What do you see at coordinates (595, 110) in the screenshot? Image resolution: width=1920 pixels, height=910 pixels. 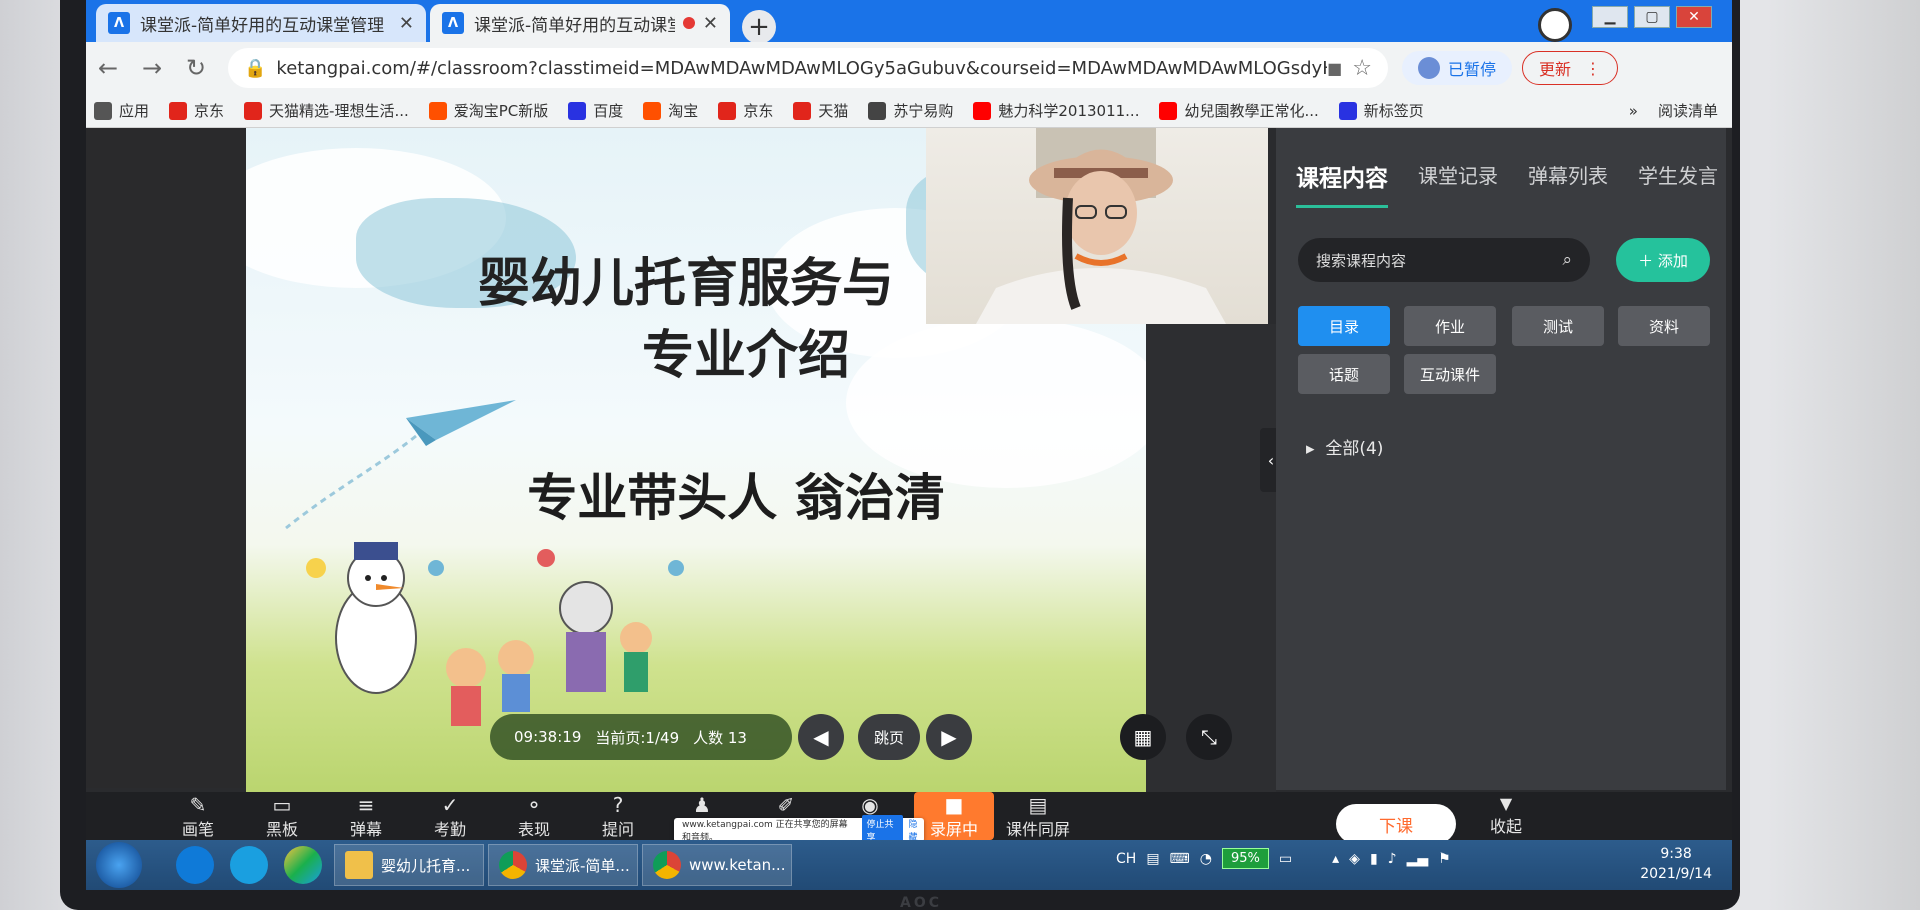 I see `bookmark-item: 百度` at bounding box center [595, 110].